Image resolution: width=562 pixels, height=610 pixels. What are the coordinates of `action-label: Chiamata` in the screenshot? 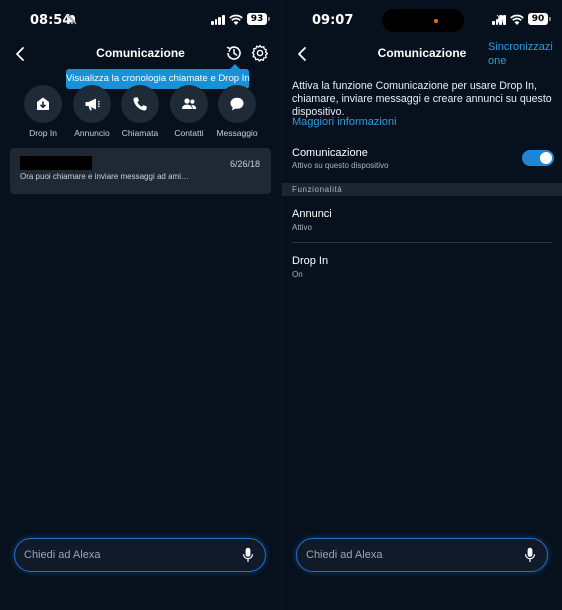 It's located at (140, 133).